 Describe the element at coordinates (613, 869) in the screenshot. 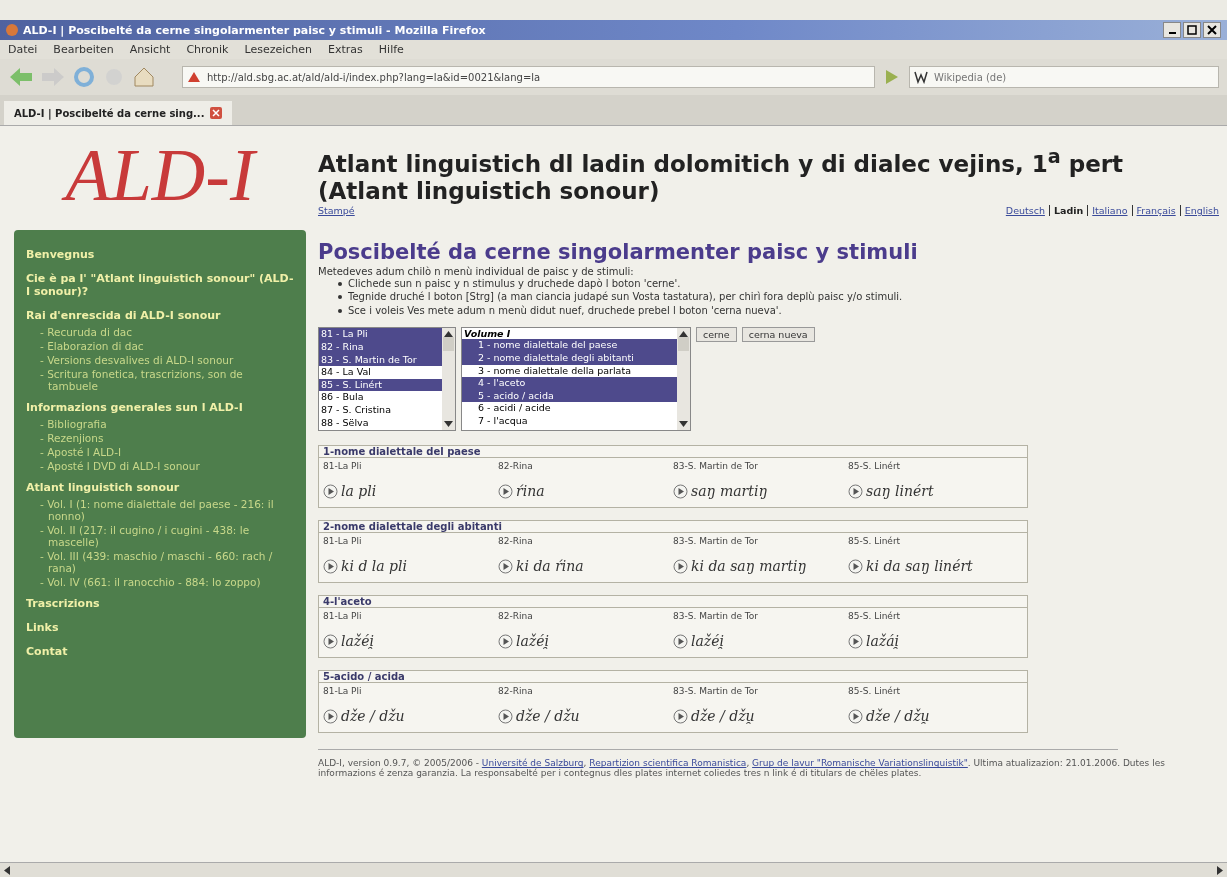

I see `horizontal-scrollbar` at that location.